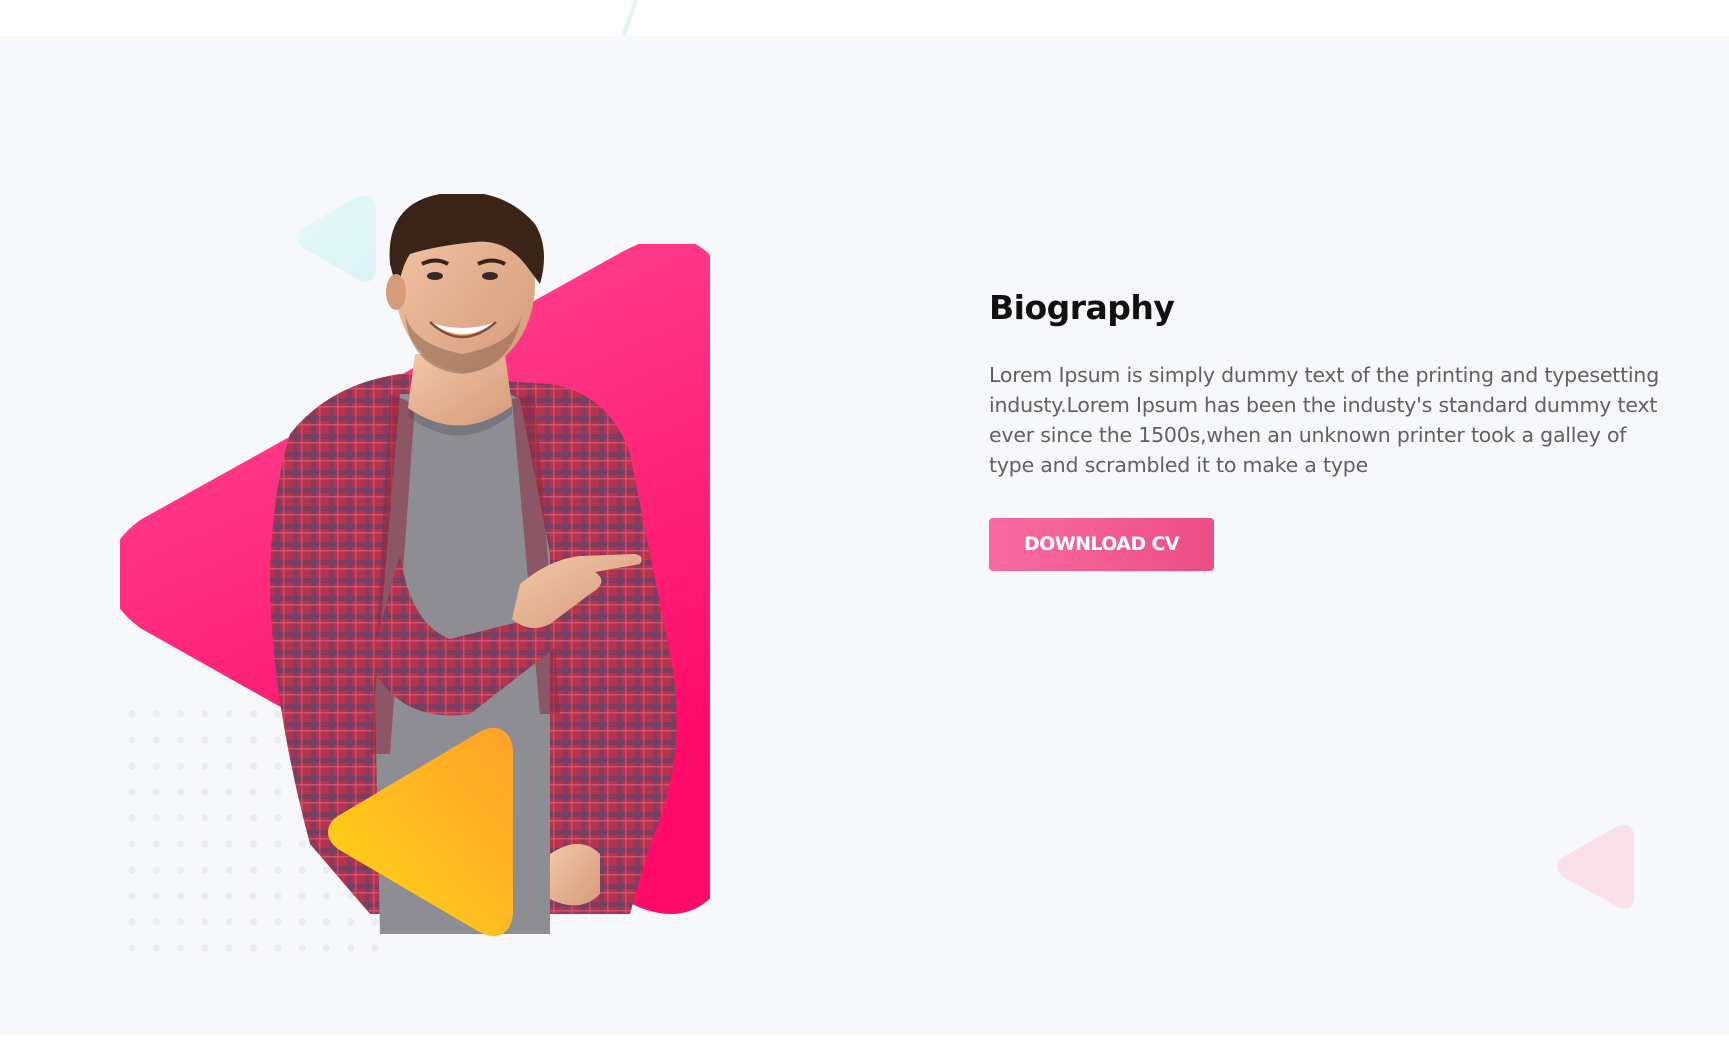 The width and height of the screenshot is (1729, 1052). Describe the element at coordinates (1101, 544) in the screenshot. I see `download-cv-button: DOWNLOAD CV` at that location.